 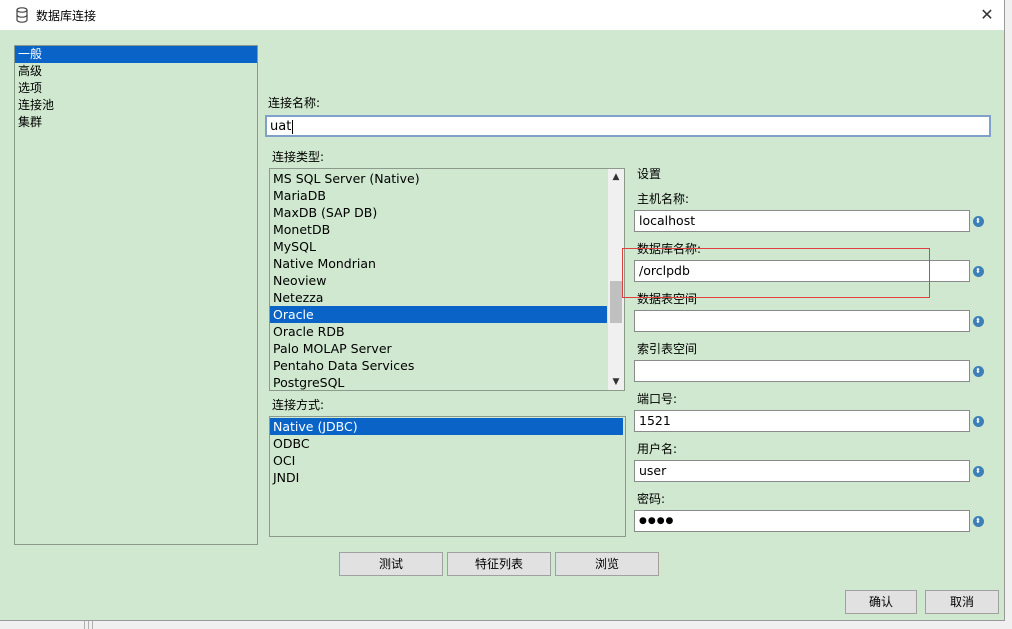 I want to click on settings-title: 设置, so click(x=649, y=174).